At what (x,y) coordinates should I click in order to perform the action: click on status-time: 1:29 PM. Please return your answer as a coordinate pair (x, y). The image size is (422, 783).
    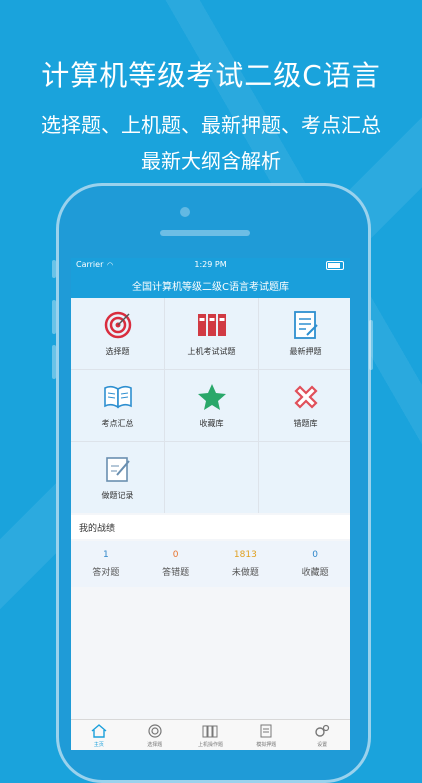
    Looking at the image, I should click on (210, 264).